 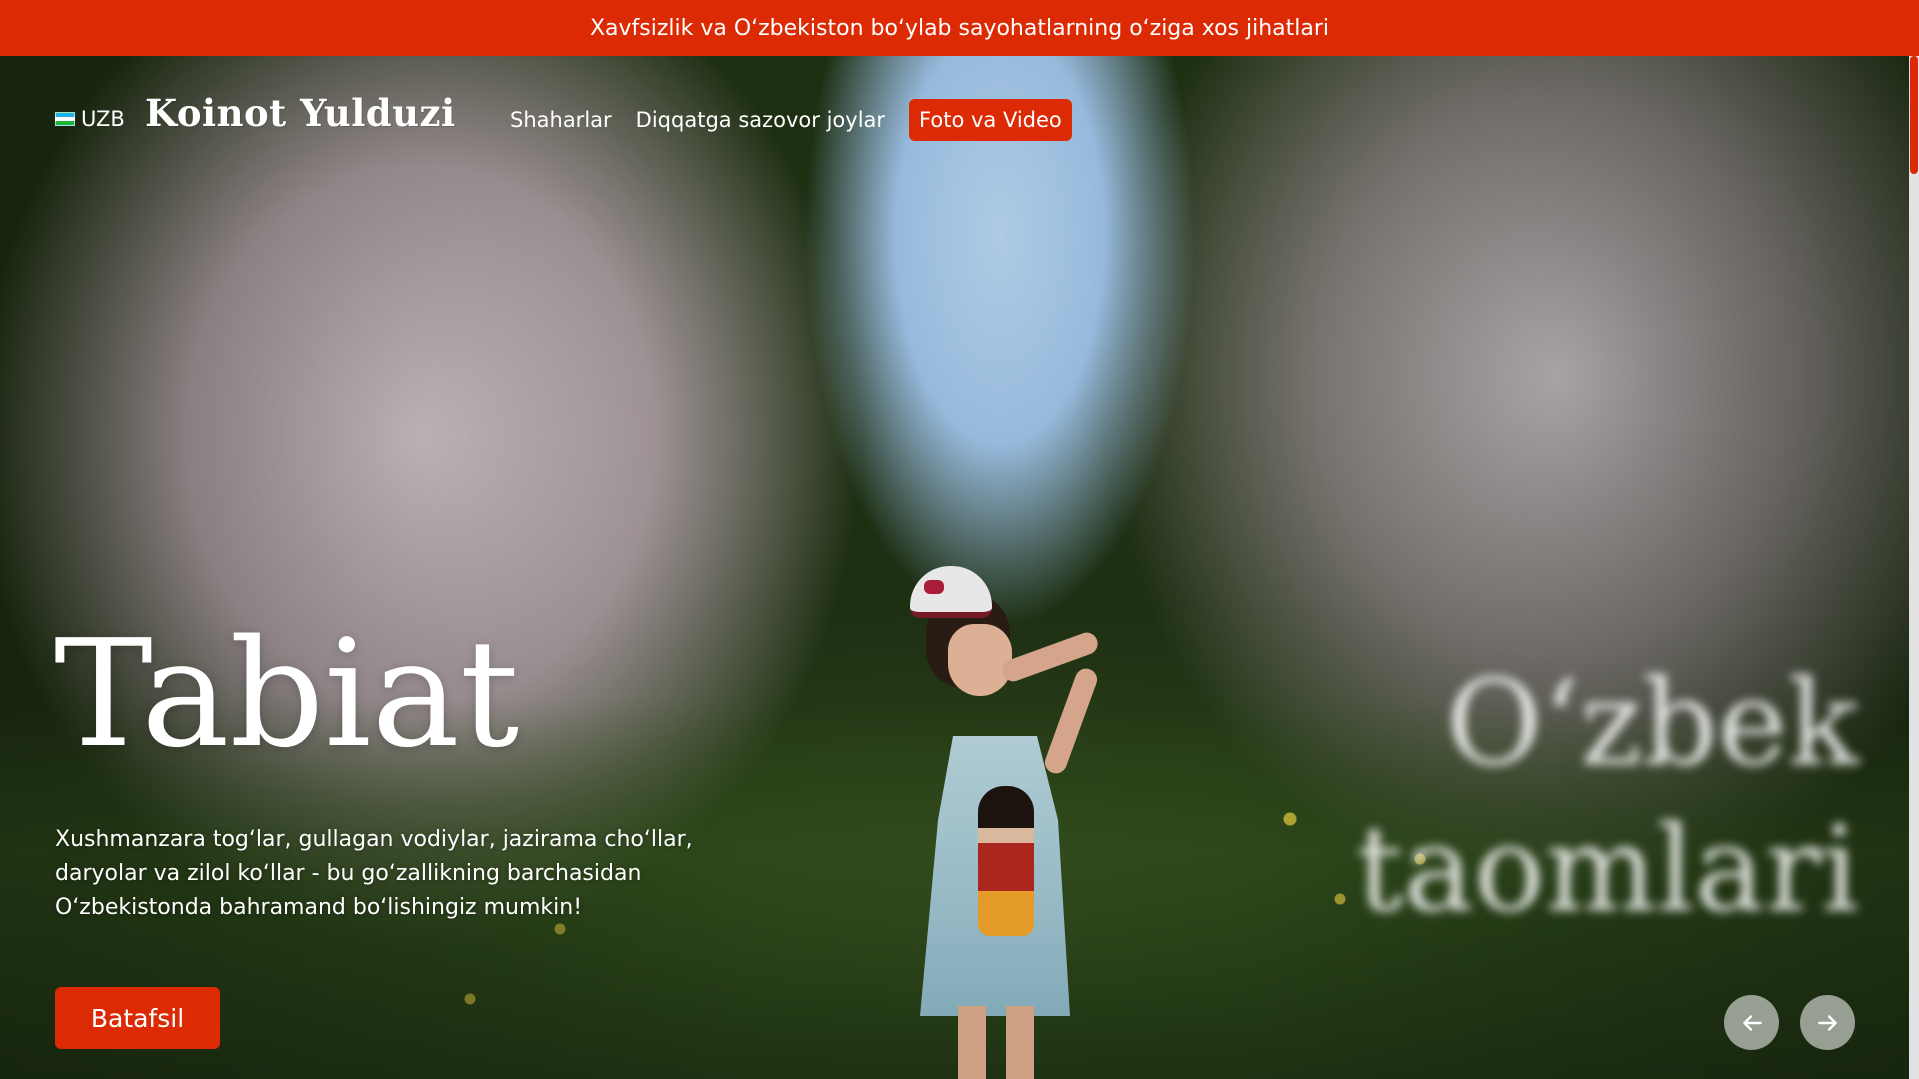 I want to click on hero-title: Tabiat, so click(x=287, y=694).